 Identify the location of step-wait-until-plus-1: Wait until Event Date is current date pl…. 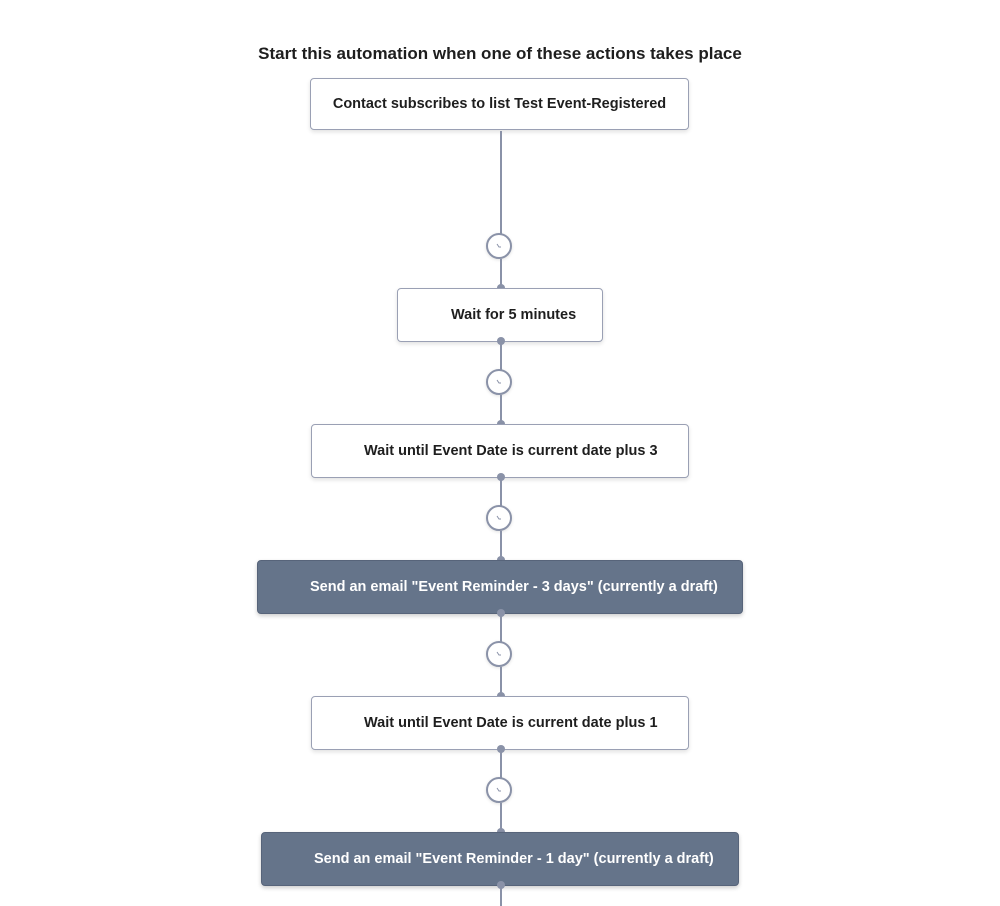
(500, 723).